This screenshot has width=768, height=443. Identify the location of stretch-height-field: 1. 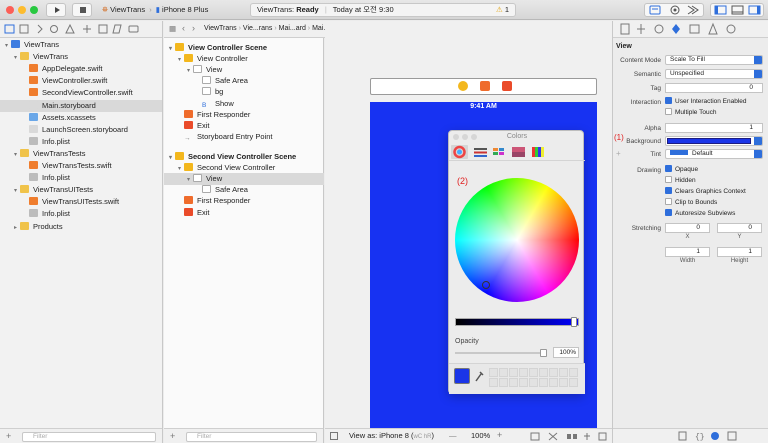
(739, 252).